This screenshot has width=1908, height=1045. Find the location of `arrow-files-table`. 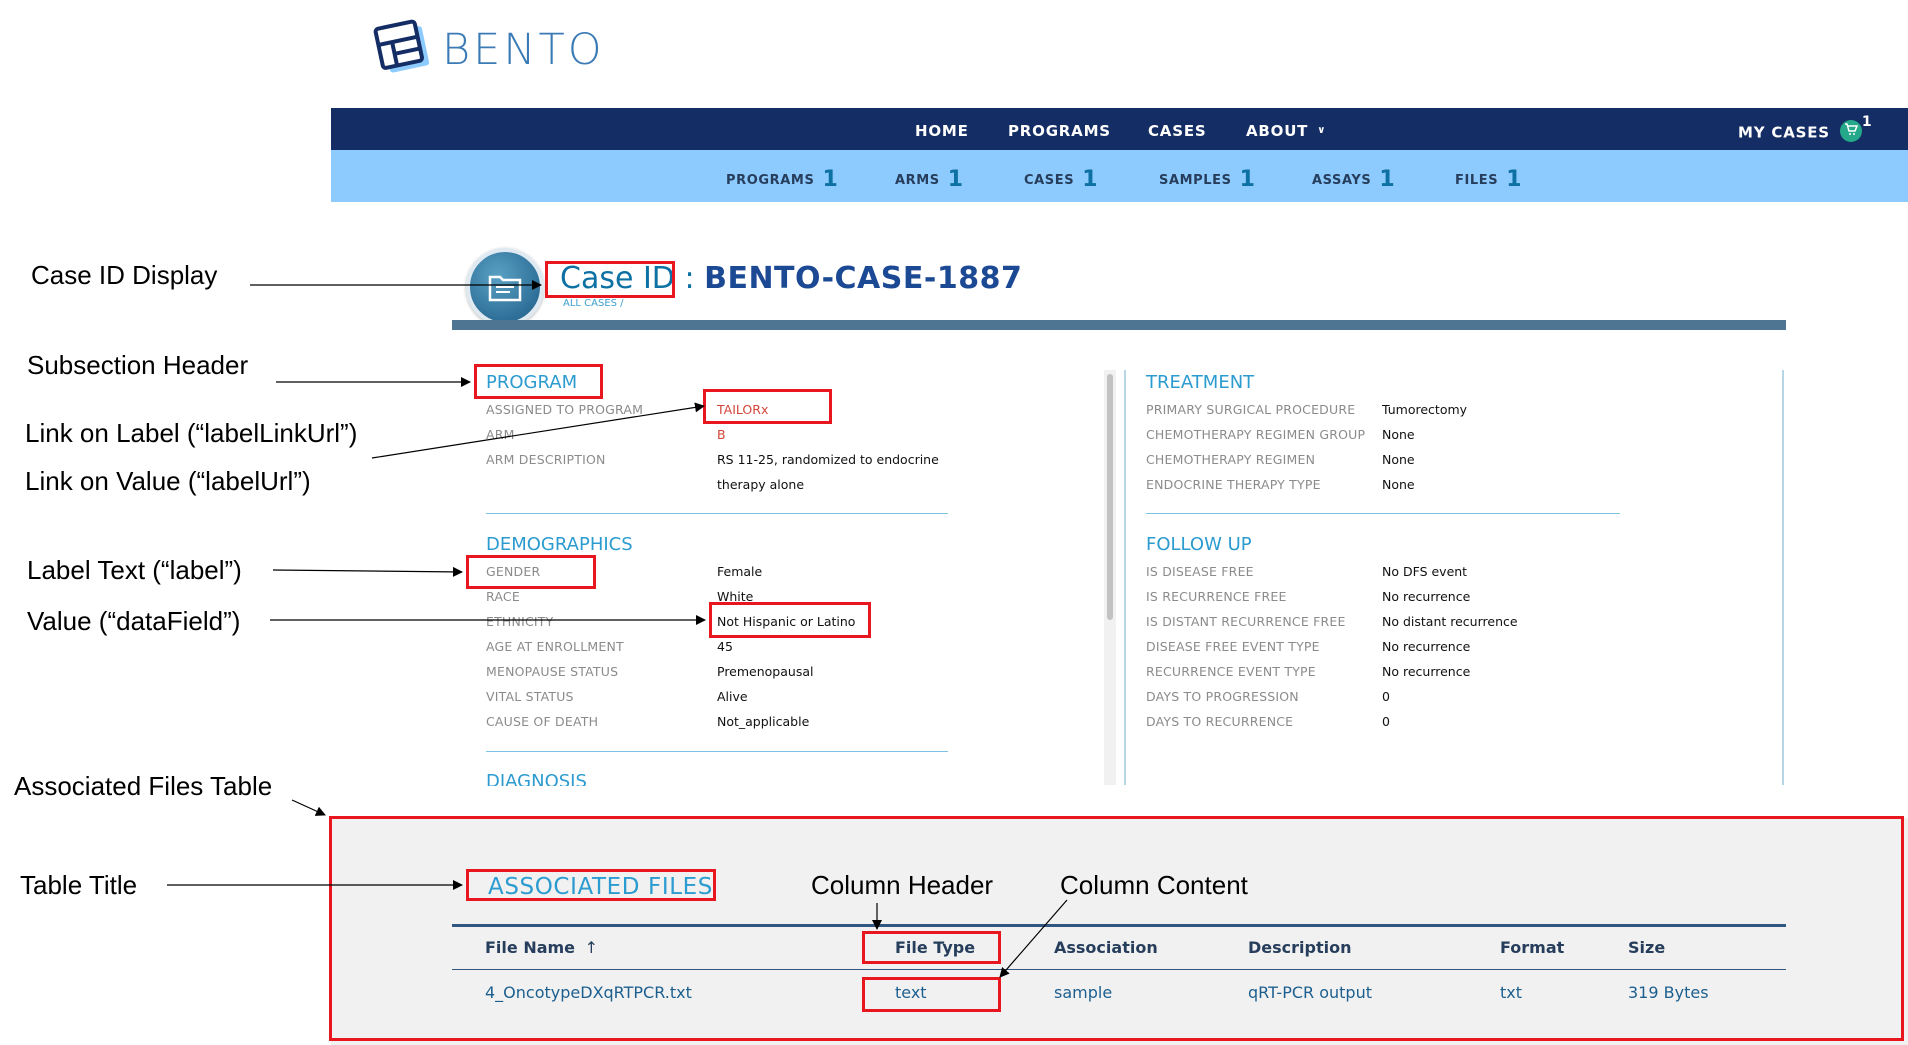

arrow-files-table is located at coordinates (308, 807).